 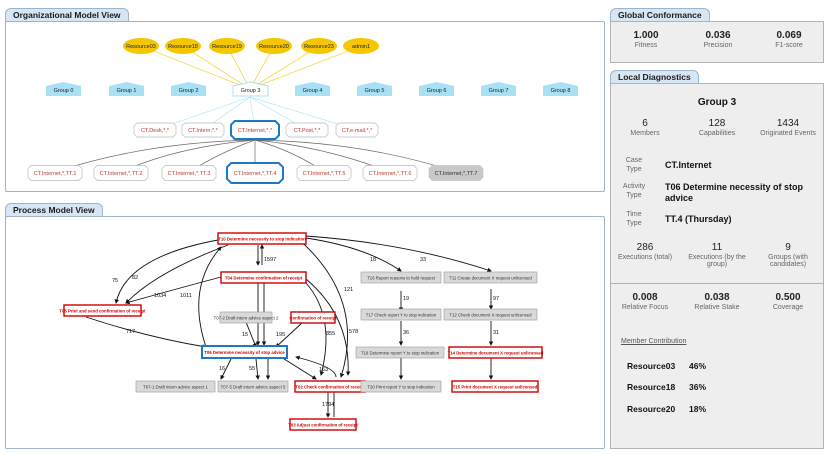 What do you see at coordinates (651, 409) in the screenshot?
I see `contrib-name-2: Resource20` at bounding box center [651, 409].